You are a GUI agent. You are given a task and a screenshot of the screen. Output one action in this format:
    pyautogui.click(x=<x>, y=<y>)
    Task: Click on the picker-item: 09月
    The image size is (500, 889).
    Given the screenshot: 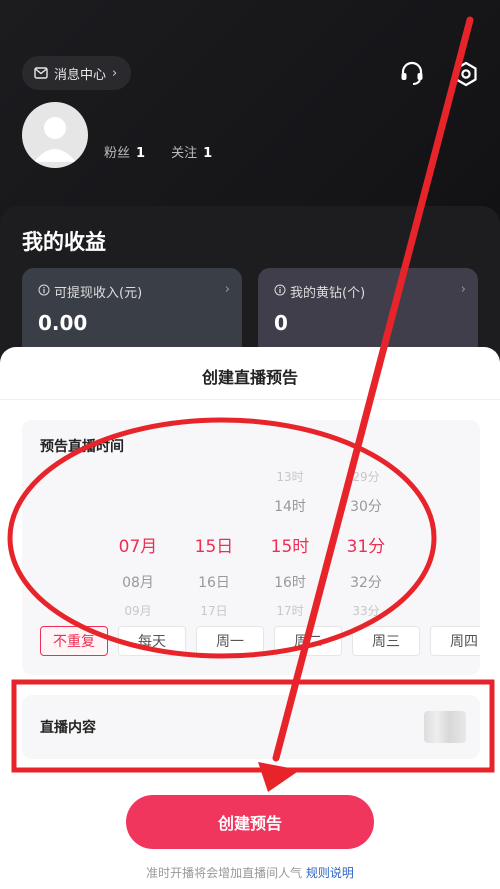 What is the action you would take?
    pyautogui.click(x=138, y=610)
    